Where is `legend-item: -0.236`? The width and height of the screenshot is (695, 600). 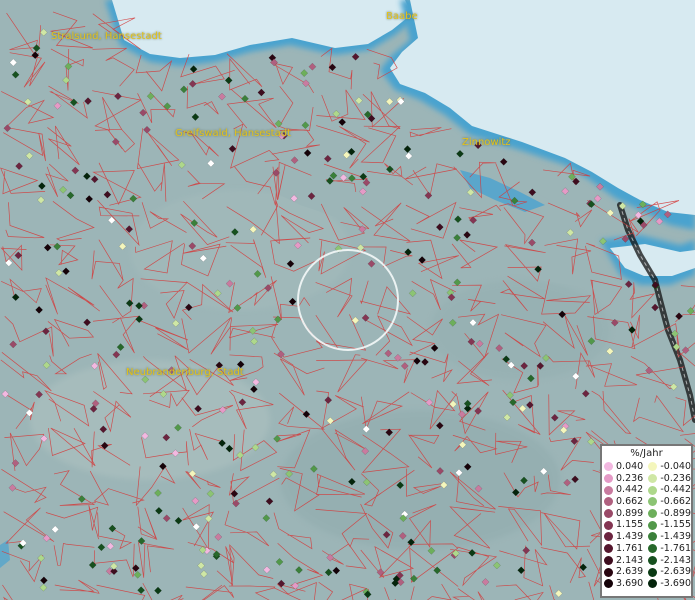
legend-item: -0.236 is located at coordinates (668, 479).